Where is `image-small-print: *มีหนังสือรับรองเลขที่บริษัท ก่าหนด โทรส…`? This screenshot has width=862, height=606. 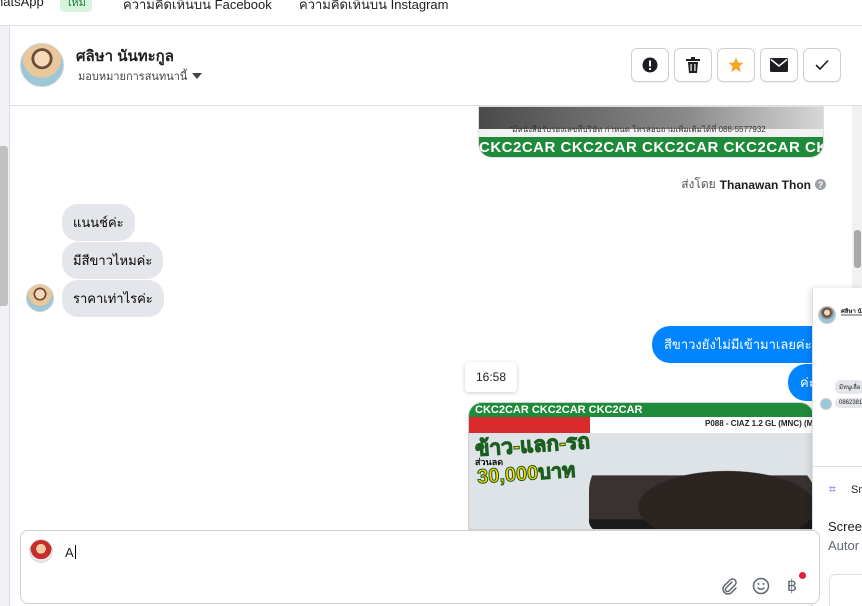
image-small-print: *มีหนังสือรับรองเลขที่บริษัท ก่าหนด โทรส… is located at coordinates (637, 129).